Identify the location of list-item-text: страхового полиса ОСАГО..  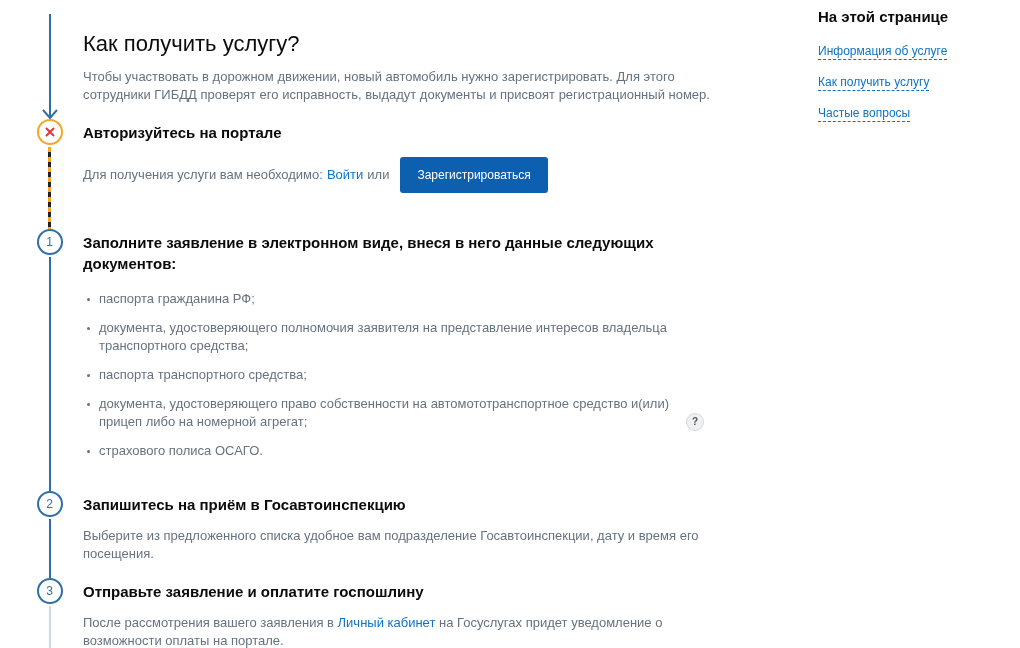
(181, 451).